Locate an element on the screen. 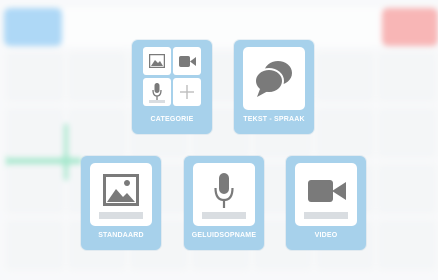 Image resolution: width=438 pixels, height=280 pixels. video-face is located at coordinates (326, 194).